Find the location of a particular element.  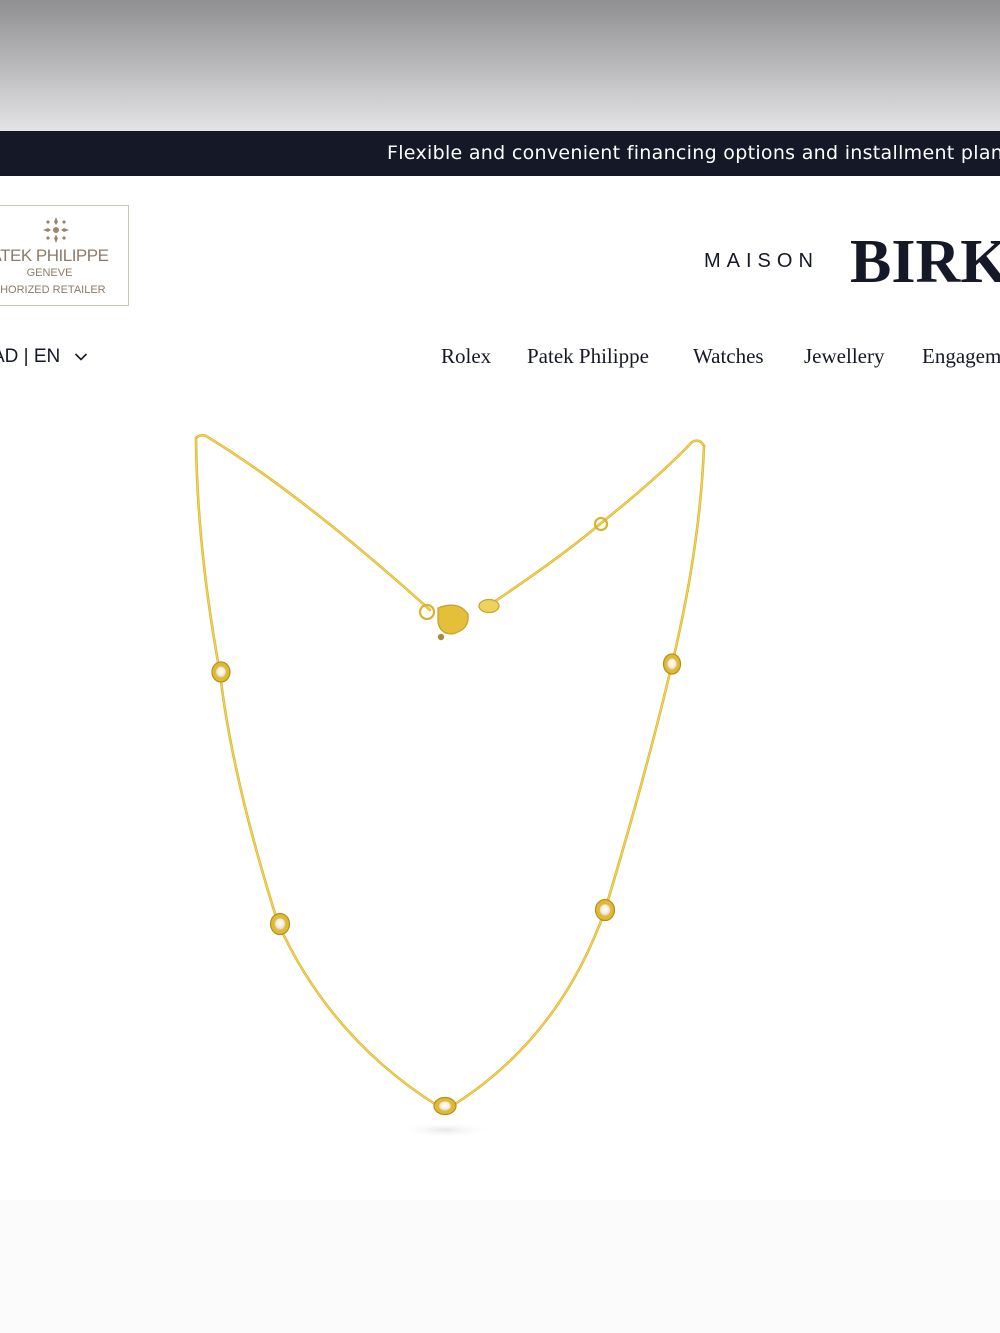

brand-maison: MAISON is located at coordinates (761, 261).